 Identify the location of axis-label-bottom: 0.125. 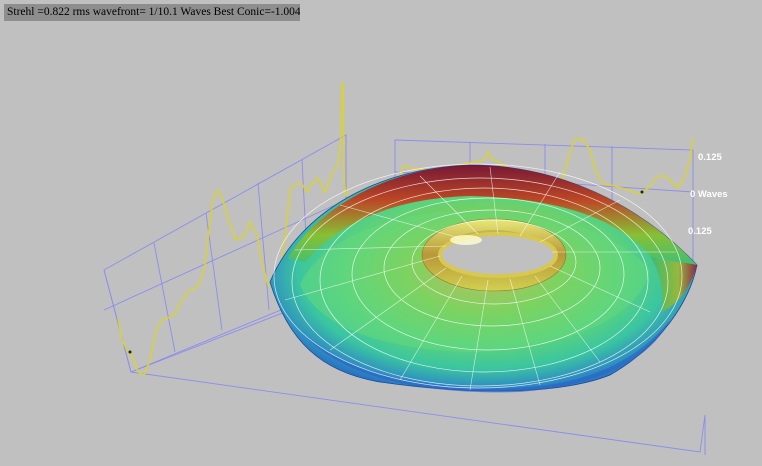
(700, 231).